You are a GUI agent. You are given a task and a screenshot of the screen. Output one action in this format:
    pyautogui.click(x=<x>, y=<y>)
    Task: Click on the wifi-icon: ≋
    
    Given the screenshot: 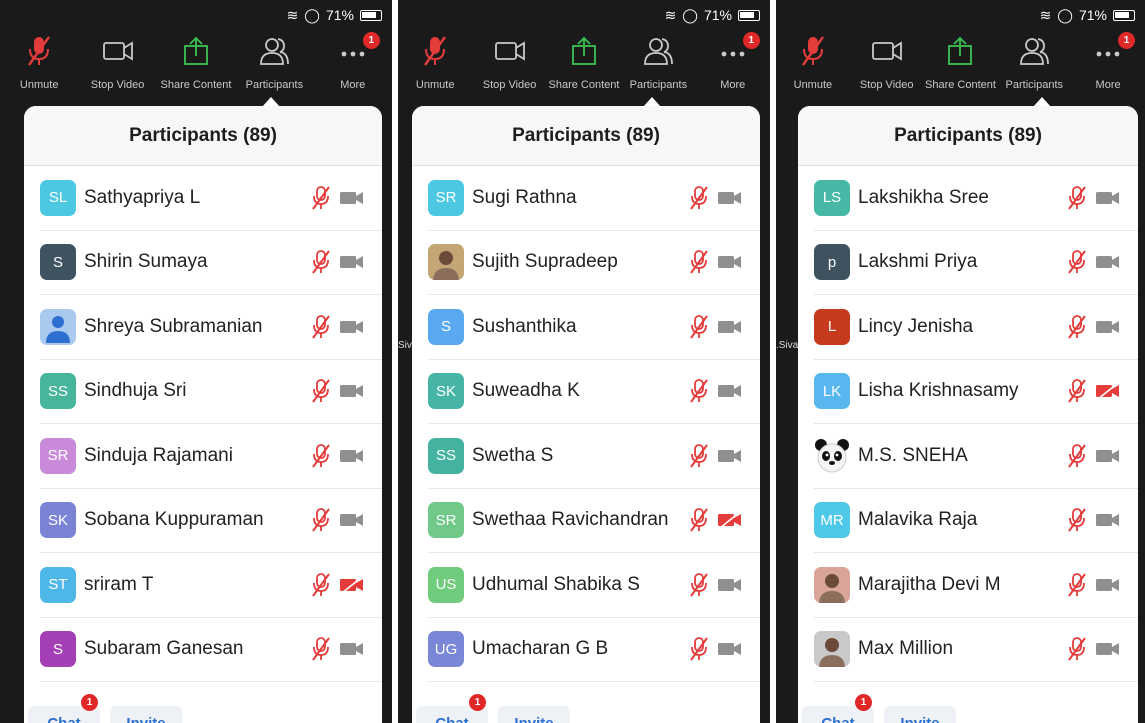 What is the action you would take?
    pyautogui.click(x=670, y=14)
    